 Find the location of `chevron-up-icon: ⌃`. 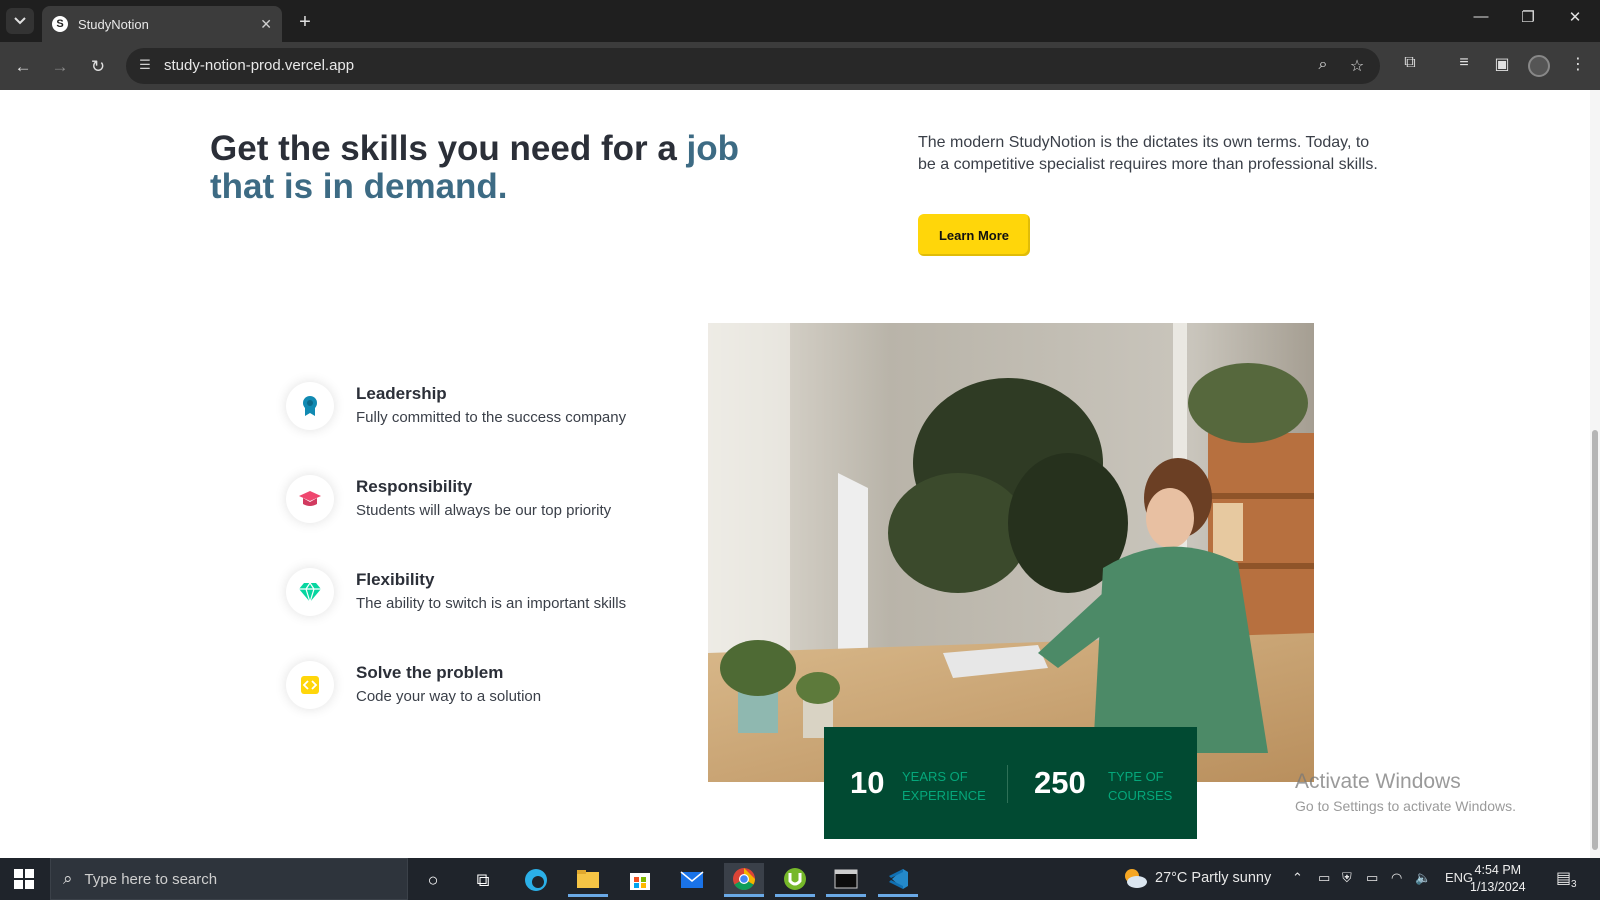

chevron-up-icon: ⌃ is located at coordinates (1297, 878).